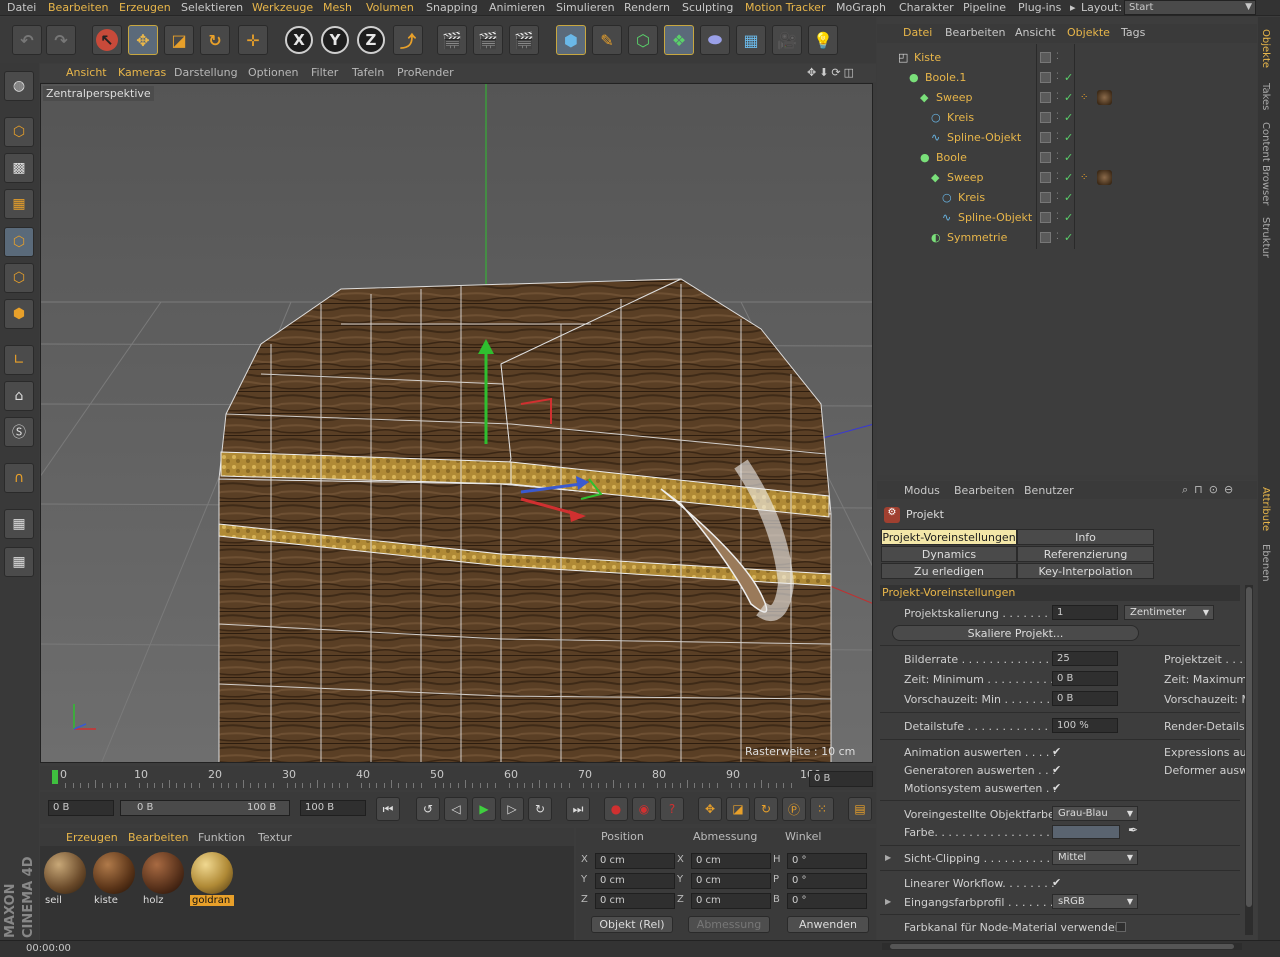  What do you see at coordinates (984, 490) in the screenshot?
I see `attribute-menu-bearbeiten: Bearbeiten` at bounding box center [984, 490].